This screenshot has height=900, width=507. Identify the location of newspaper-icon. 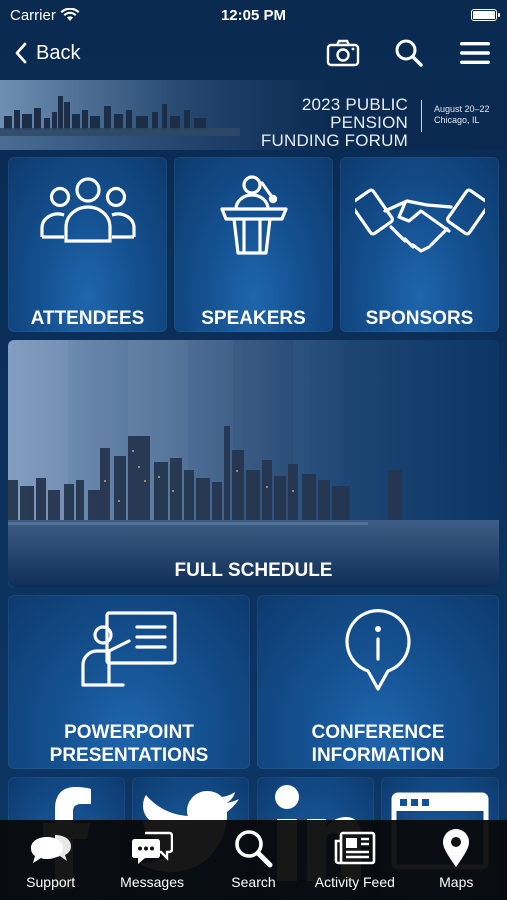
(355, 848).